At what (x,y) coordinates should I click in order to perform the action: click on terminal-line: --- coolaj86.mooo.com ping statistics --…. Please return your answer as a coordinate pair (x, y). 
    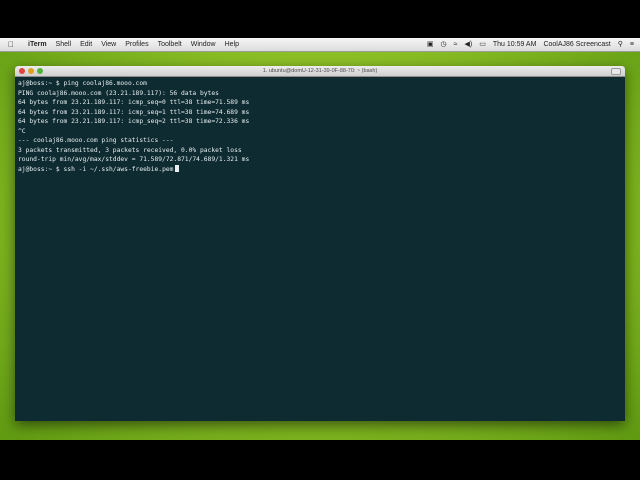
    Looking at the image, I should click on (96, 140).